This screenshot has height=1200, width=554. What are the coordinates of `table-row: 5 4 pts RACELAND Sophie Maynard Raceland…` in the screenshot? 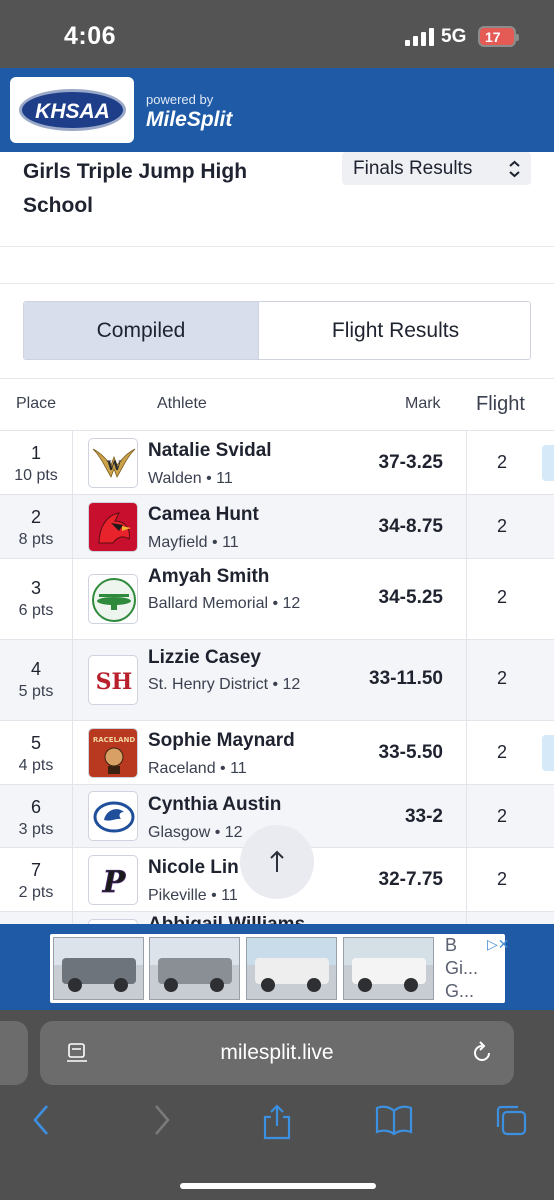 It's located at (277, 753).